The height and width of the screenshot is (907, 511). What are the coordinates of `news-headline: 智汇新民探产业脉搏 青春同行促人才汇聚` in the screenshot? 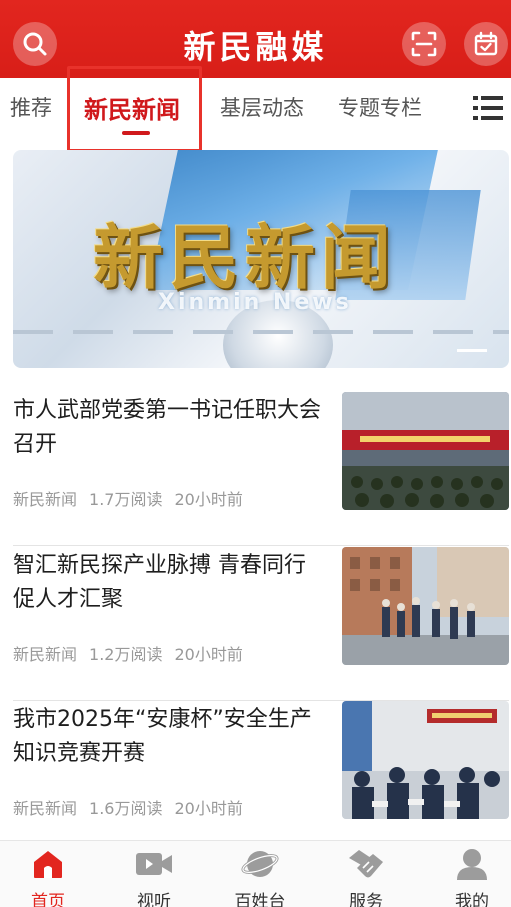 It's located at (159, 582).